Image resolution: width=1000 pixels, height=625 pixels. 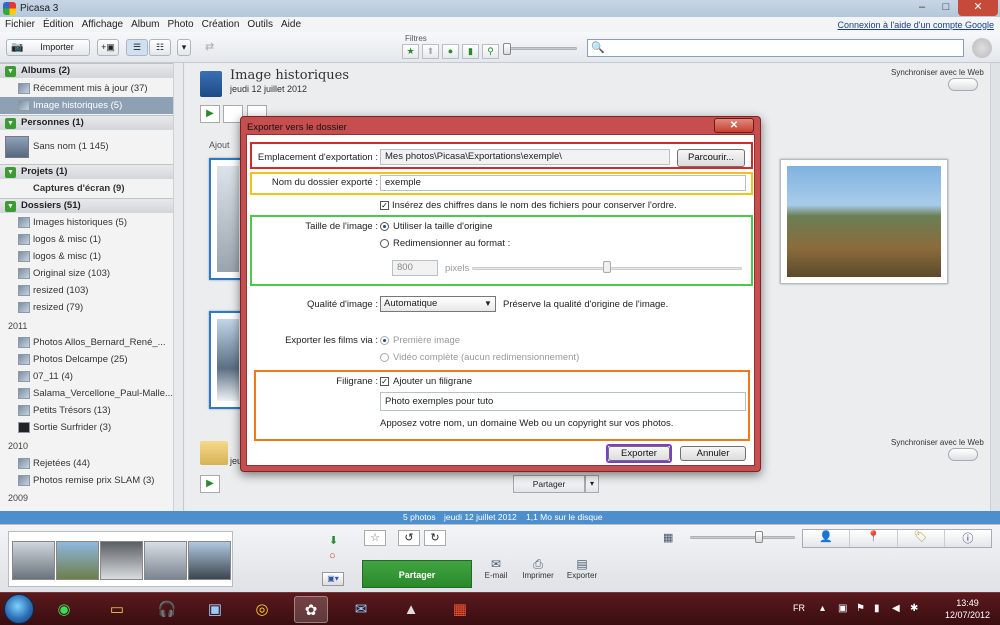 What do you see at coordinates (87, 290) in the screenshot?
I see `folder-item: resized (103)` at bounding box center [87, 290].